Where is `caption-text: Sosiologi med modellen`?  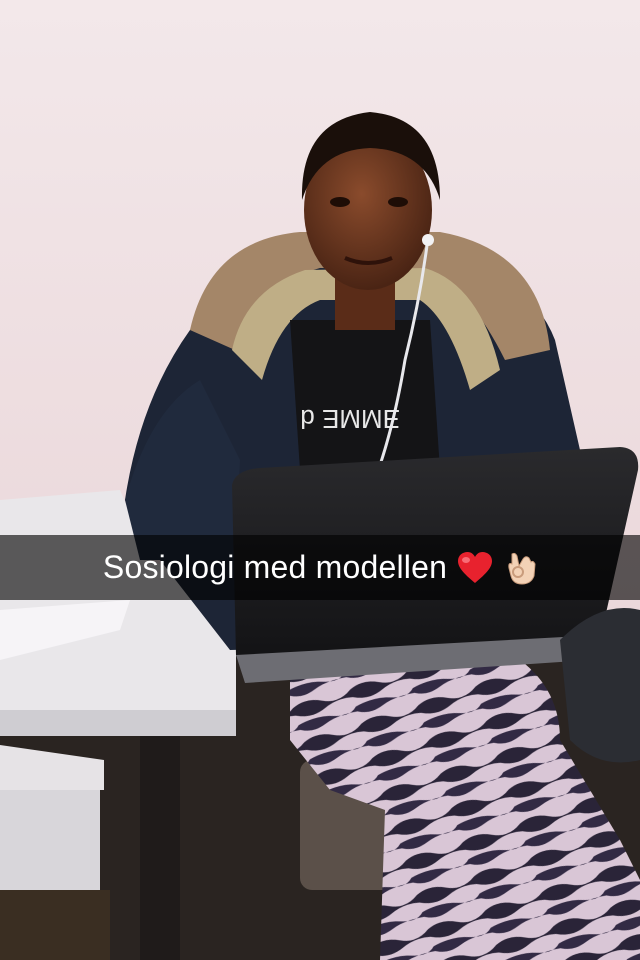
caption-text: Sosiologi med modellen is located at coordinates (275, 567).